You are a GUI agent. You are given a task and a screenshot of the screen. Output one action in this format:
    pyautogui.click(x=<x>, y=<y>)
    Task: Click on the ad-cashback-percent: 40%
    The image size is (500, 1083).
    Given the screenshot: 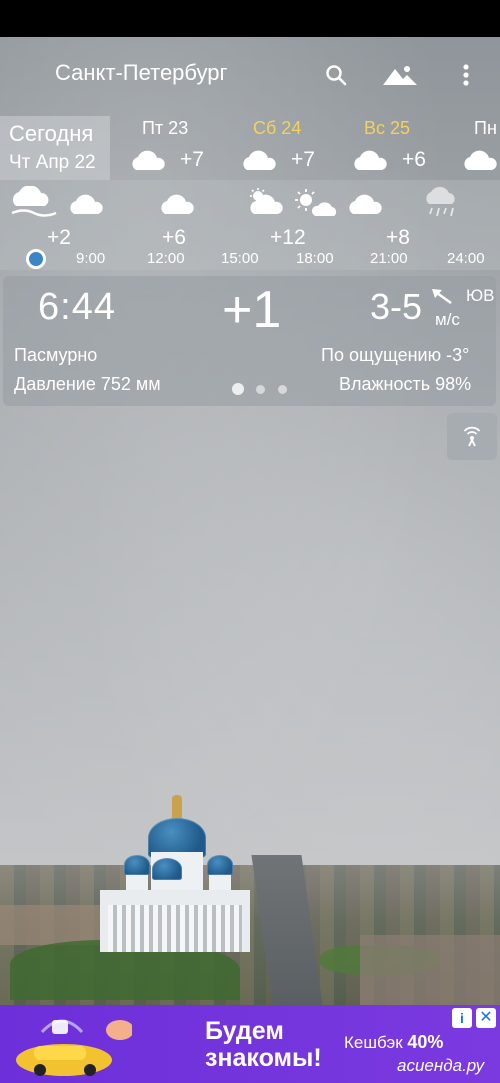 What is the action you would take?
    pyautogui.click(x=425, y=1042)
    